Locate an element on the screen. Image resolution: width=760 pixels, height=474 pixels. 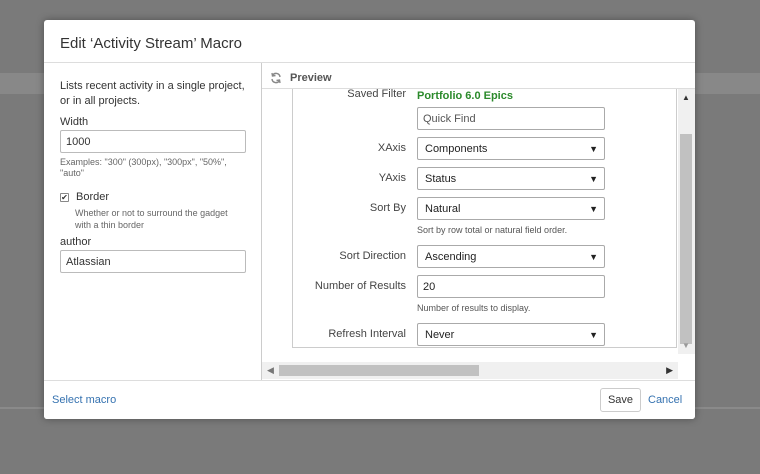
scroll-right-icon: ▶ is located at coordinates (669, 370).